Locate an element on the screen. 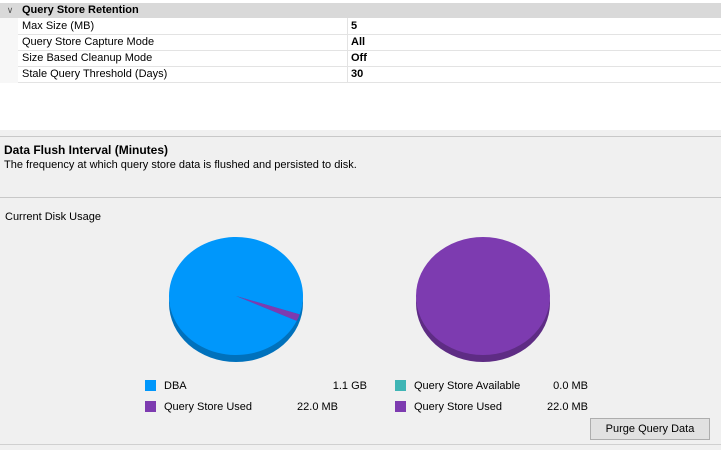 This screenshot has height=450, width=721. category-label: Query Store Retention is located at coordinates (80, 10).